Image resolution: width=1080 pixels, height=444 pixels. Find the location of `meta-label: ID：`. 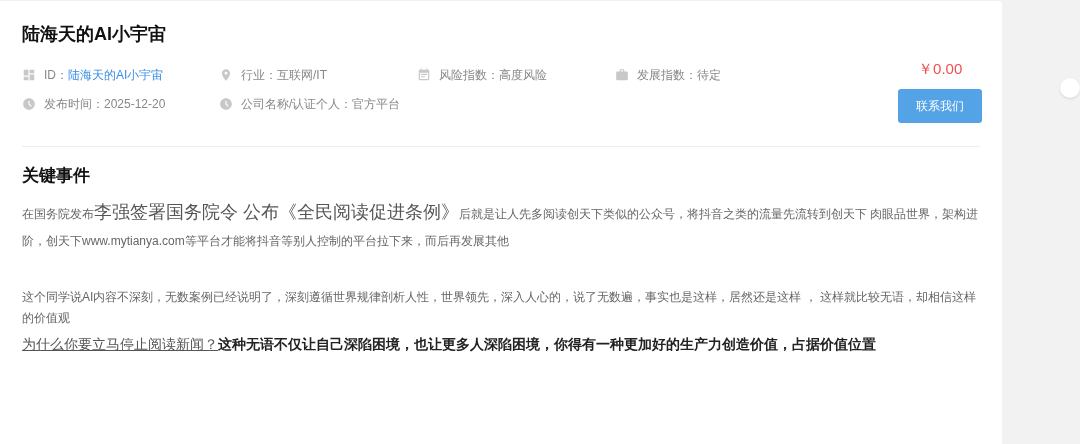

meta-label: ID： is located at coordinates (56, 75).